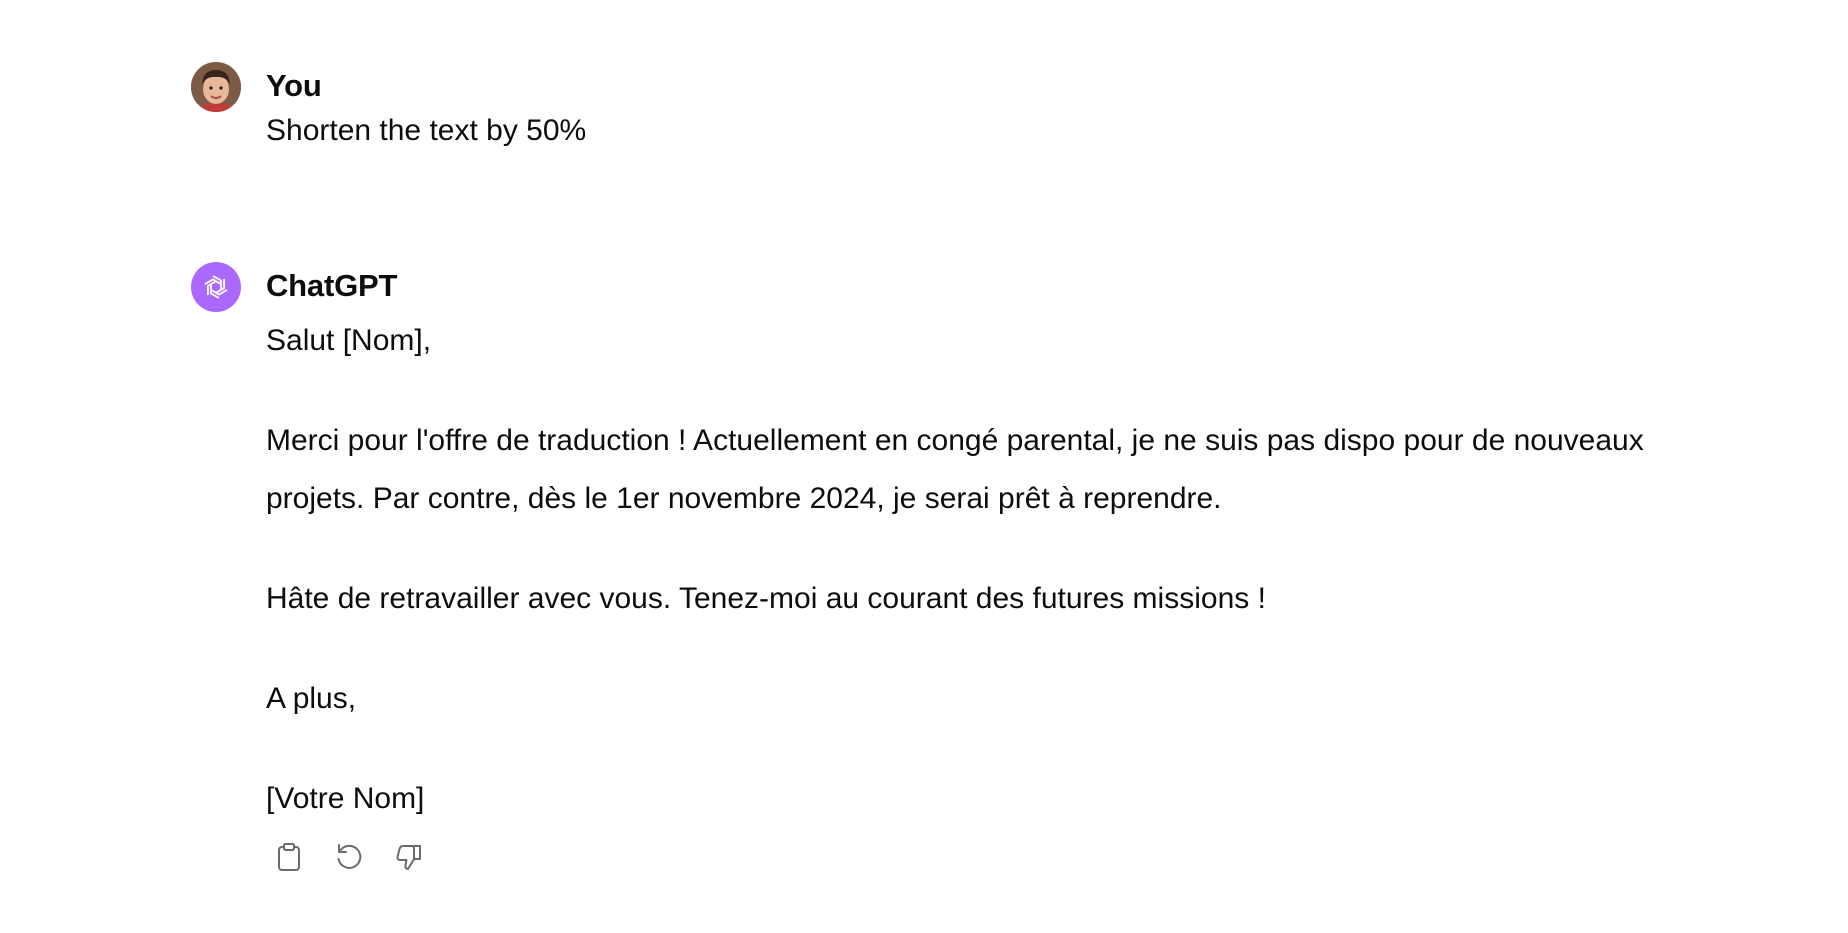  I want to click on paragraph-greeting: Salut [Nom],, so click(349, 340).